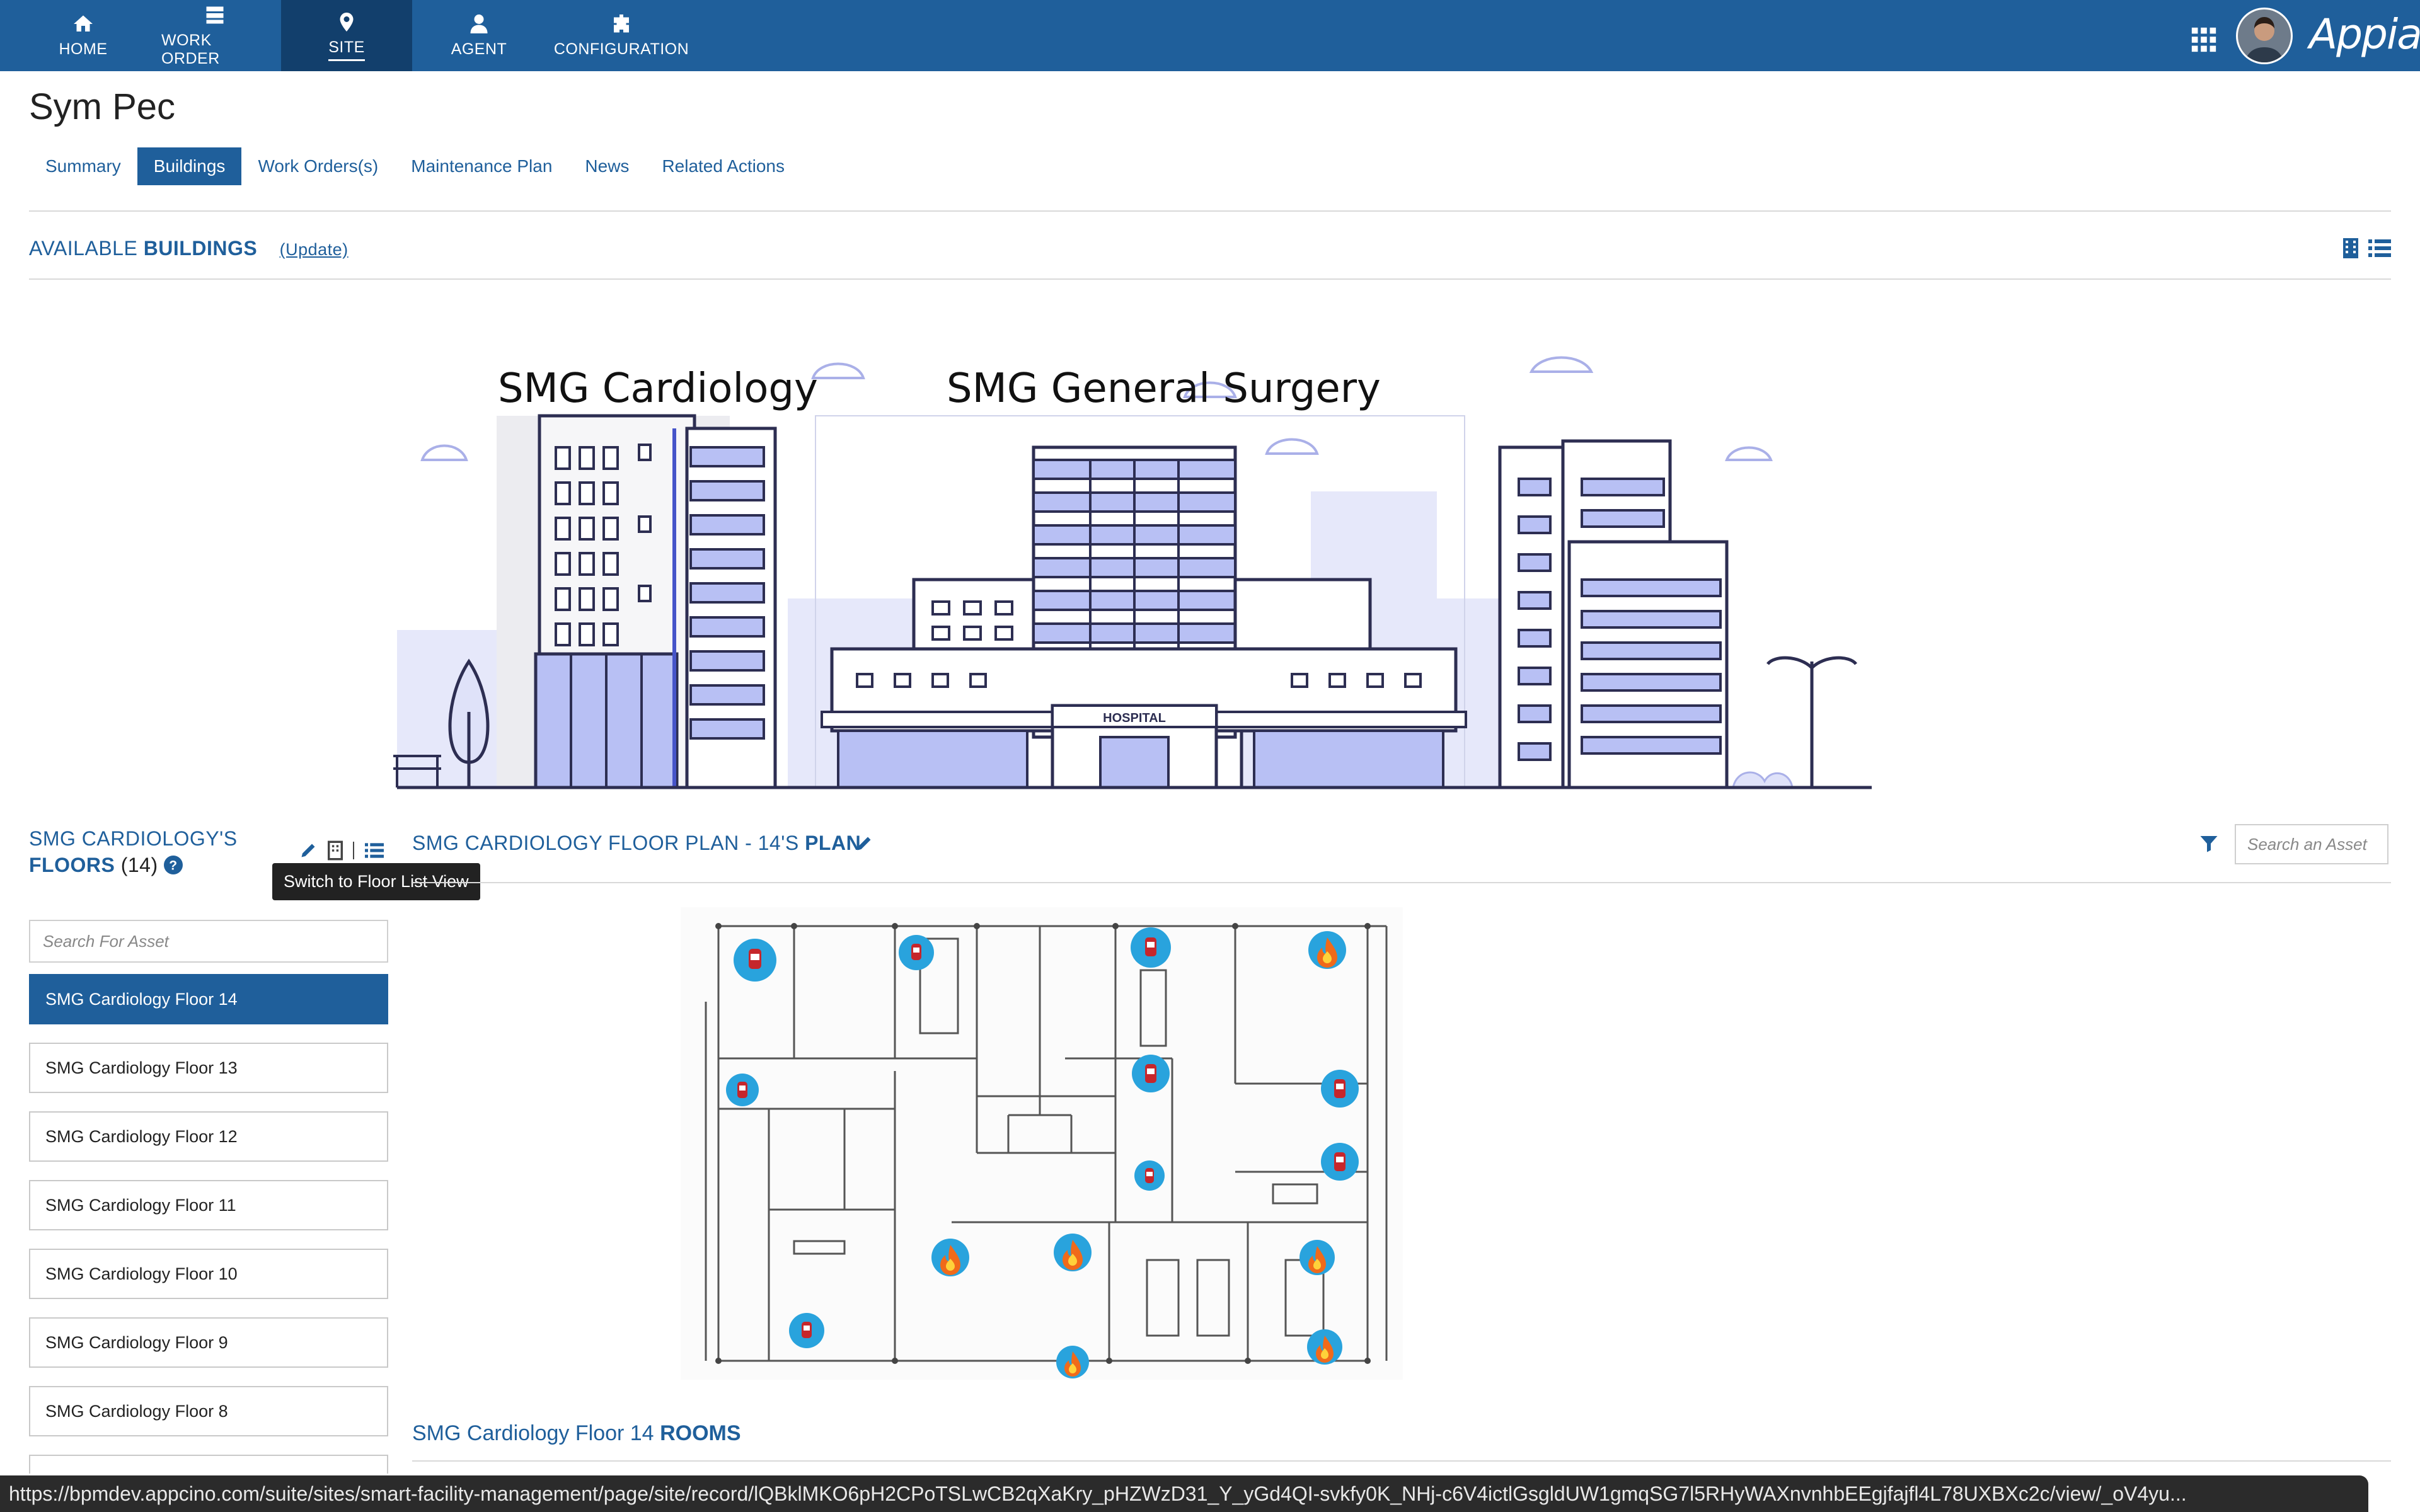  Describe the element at coordinates (215, 14) in the screenshot. I see `work-order-icon` at that location.